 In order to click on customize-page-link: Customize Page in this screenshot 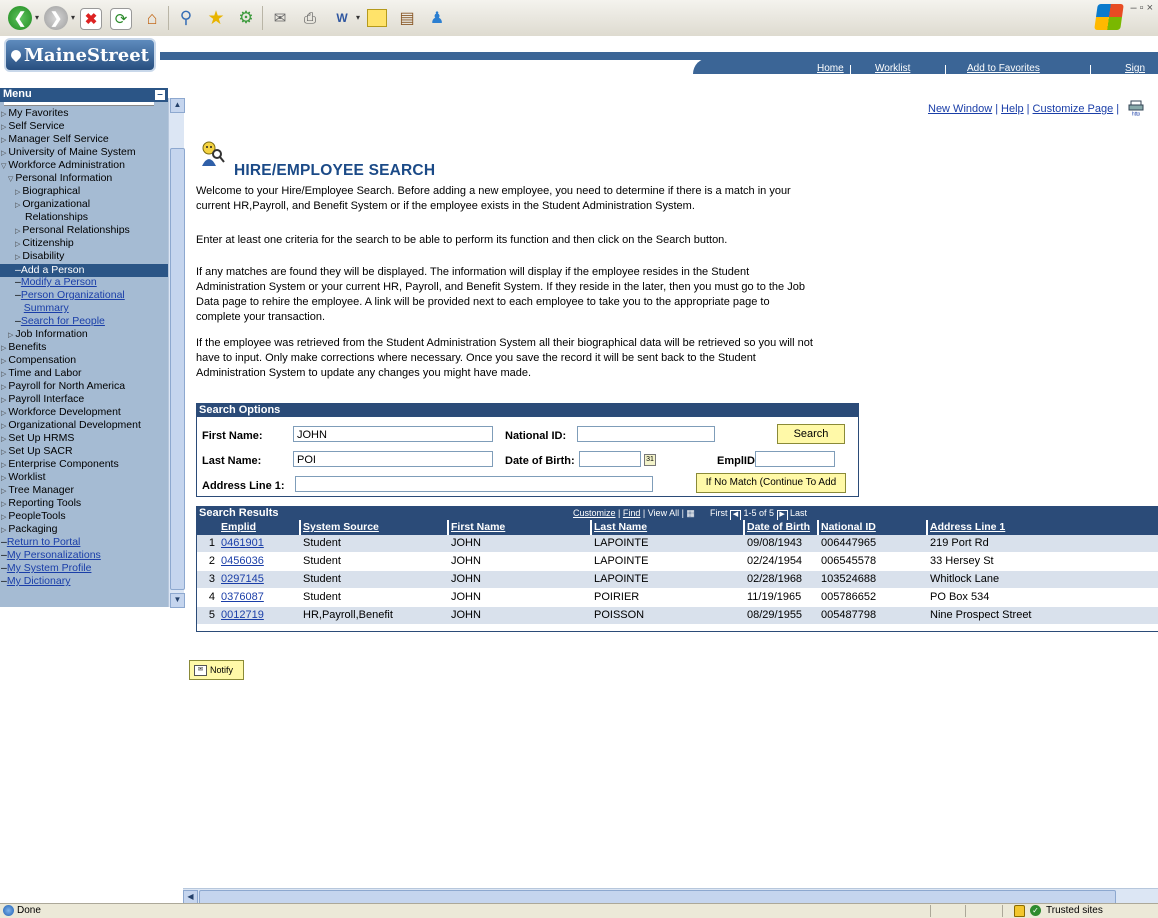, I will do `click(1073, 109)`.